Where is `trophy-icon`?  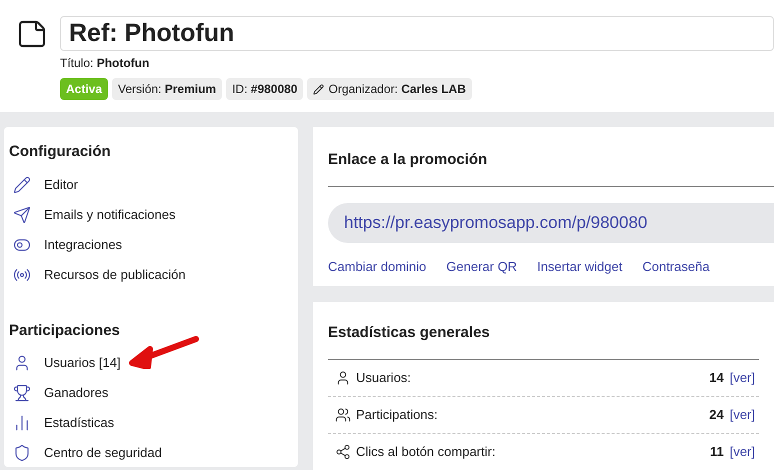
trophy-icon is located at coordinates (22, 393).